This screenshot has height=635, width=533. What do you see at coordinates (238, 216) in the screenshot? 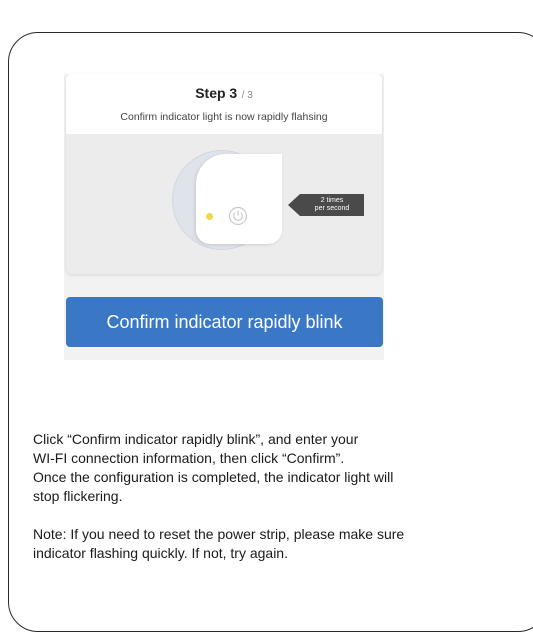
I see `power-icon` at bounding box center [238, 216].